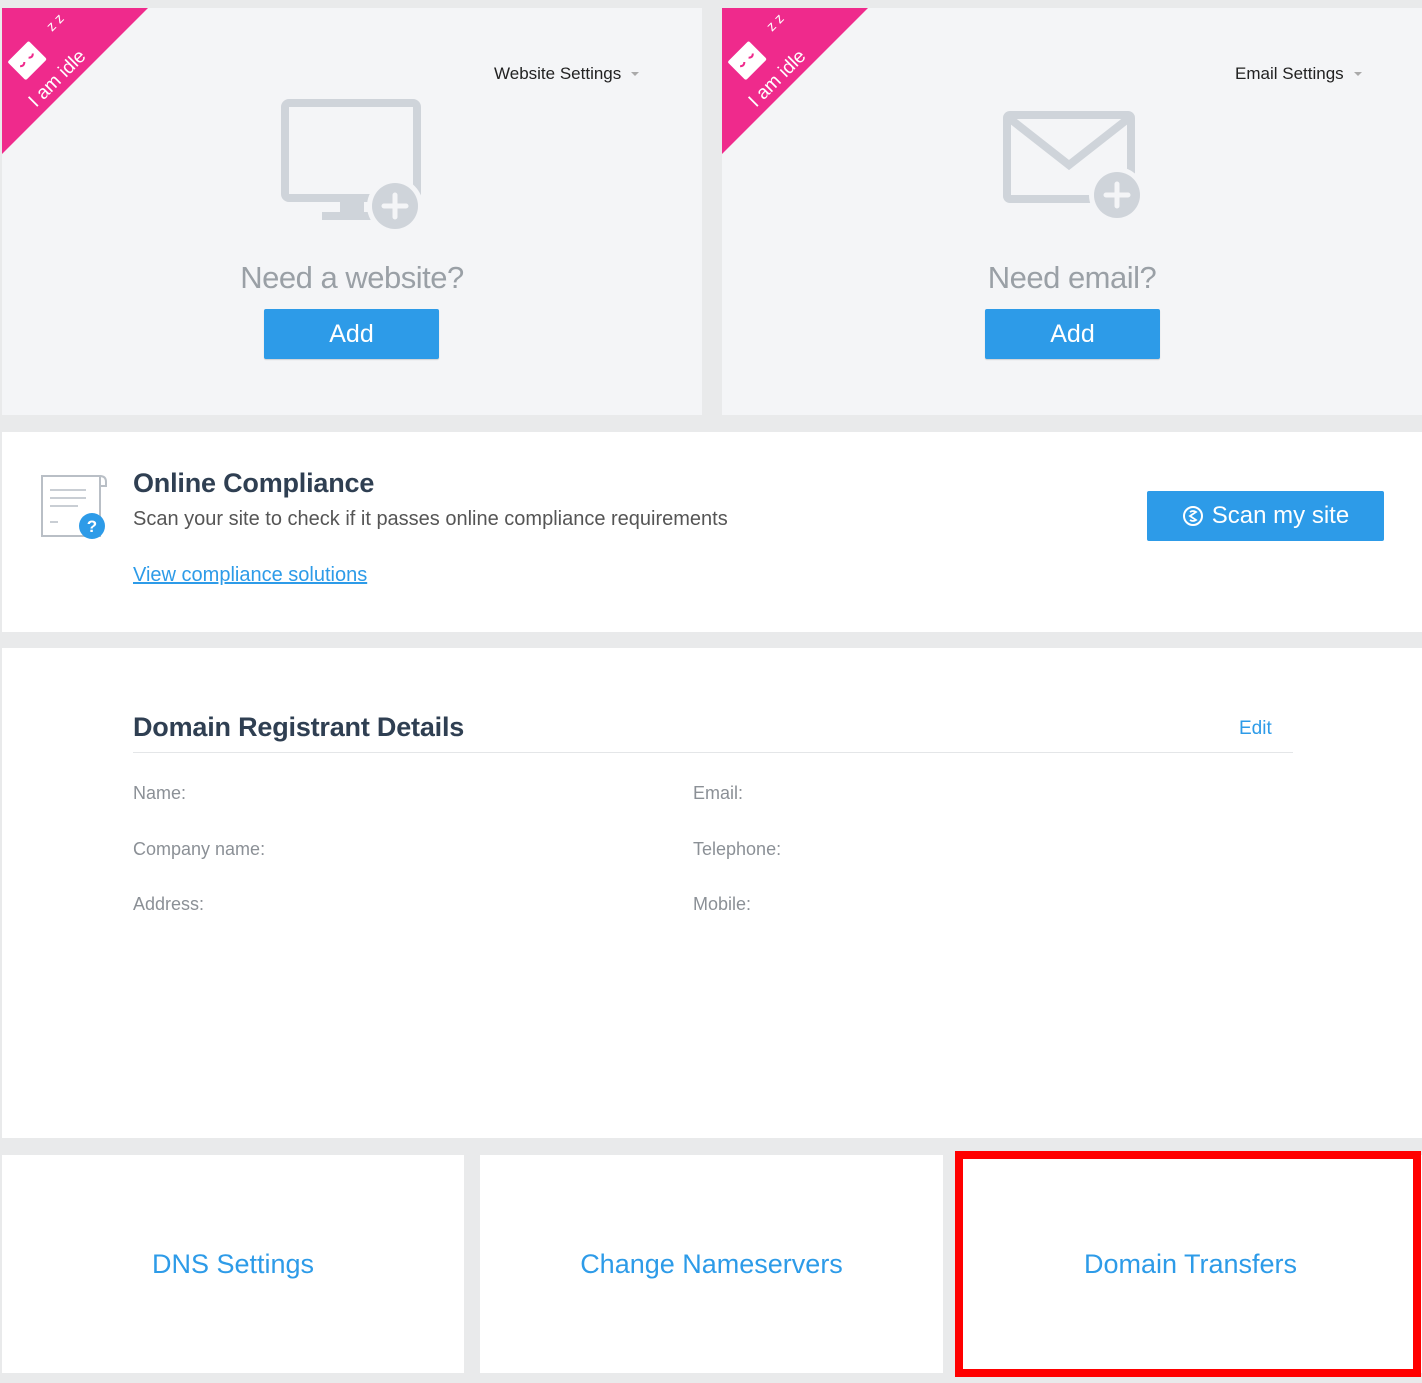  I want to click on change-nameservers-label: Change Nameservers, so click(711, 1263).